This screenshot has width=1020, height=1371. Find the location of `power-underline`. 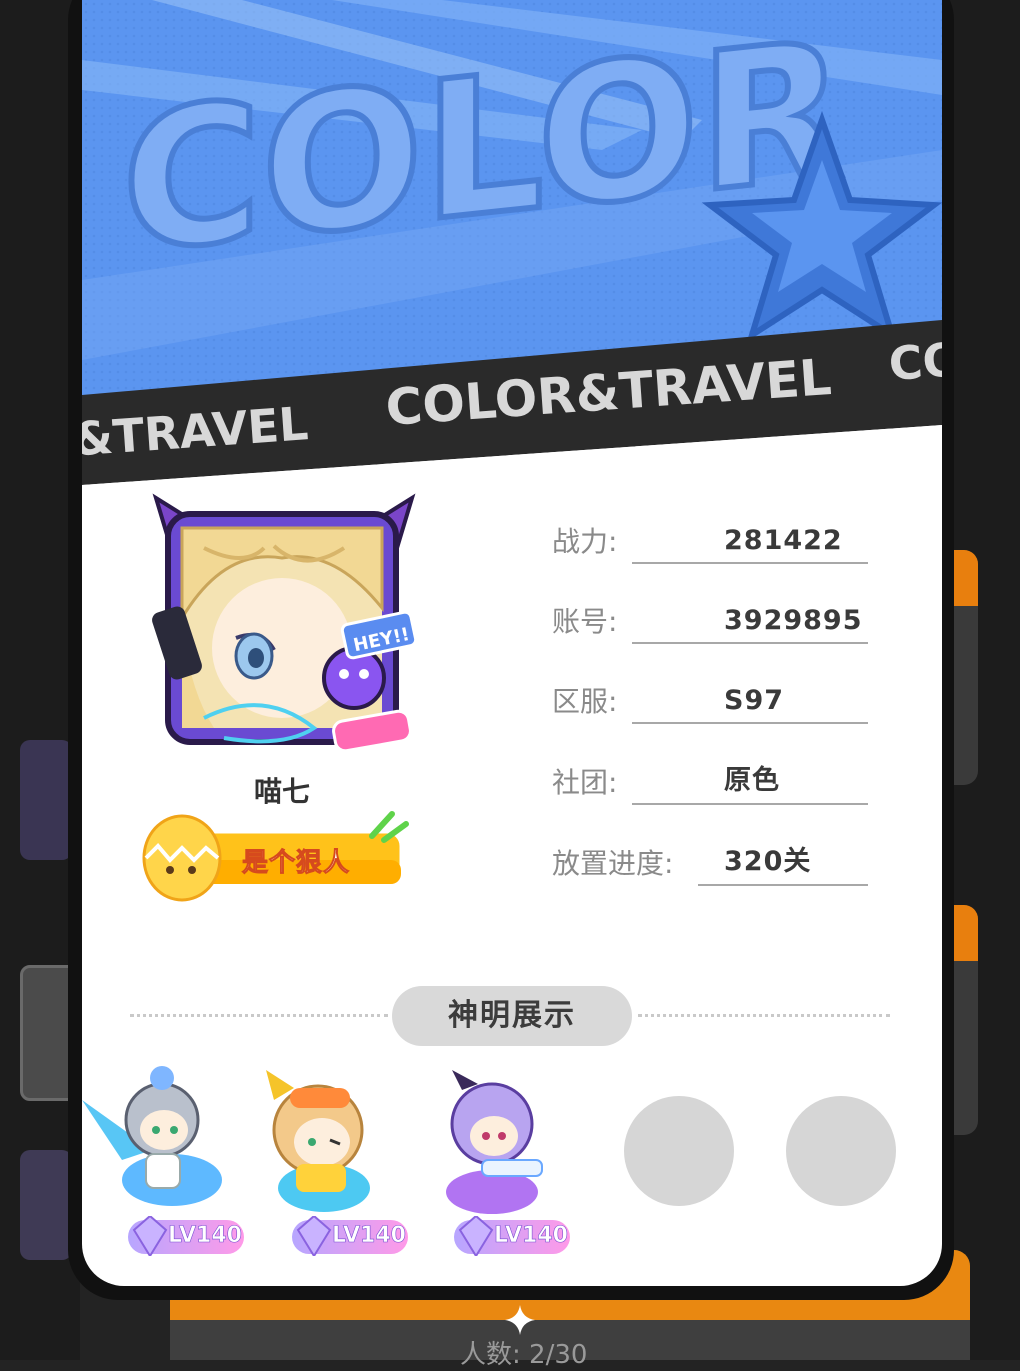

power-underline is located at coordinates (750, 563).